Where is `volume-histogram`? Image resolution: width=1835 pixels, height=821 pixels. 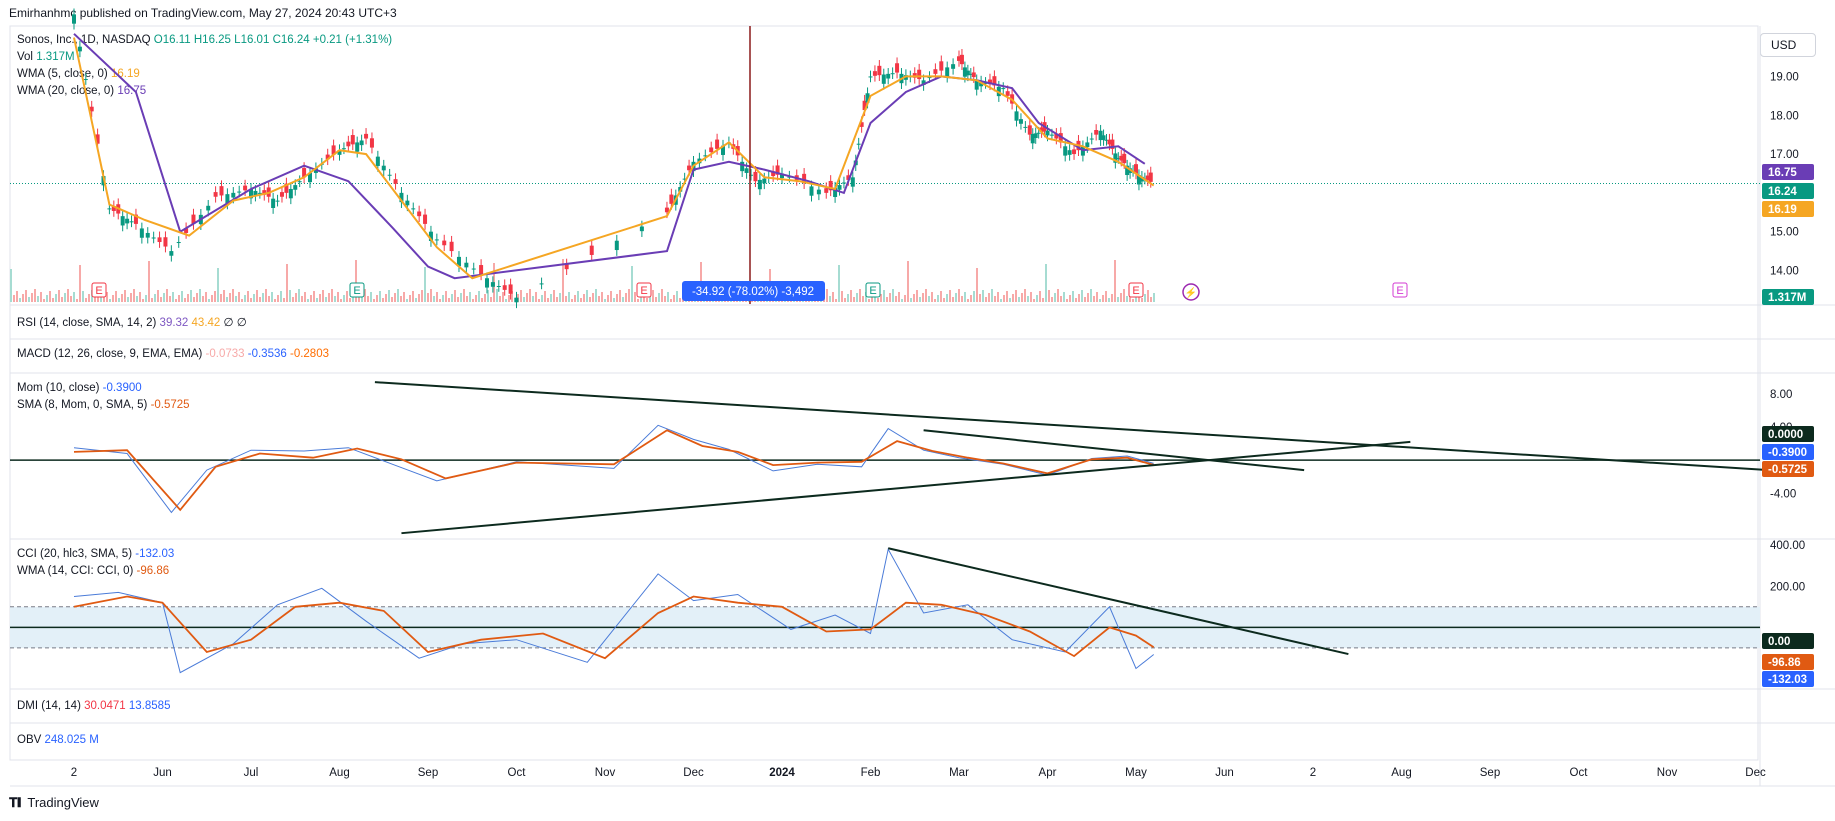 volume-histogram is located at coordinates (582, 280).